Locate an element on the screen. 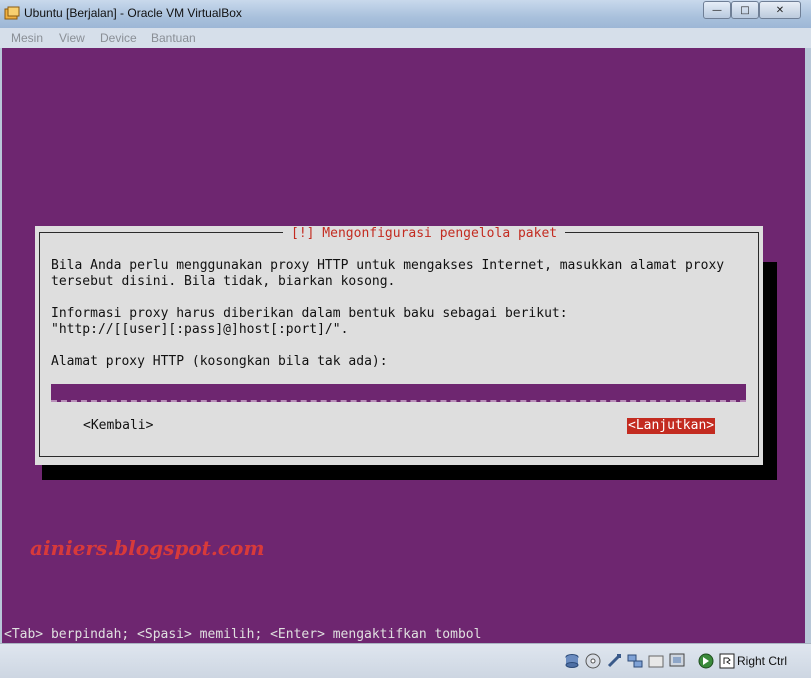  menubar: Mesin View Device Bantuan is located at coordinates (405, 38).